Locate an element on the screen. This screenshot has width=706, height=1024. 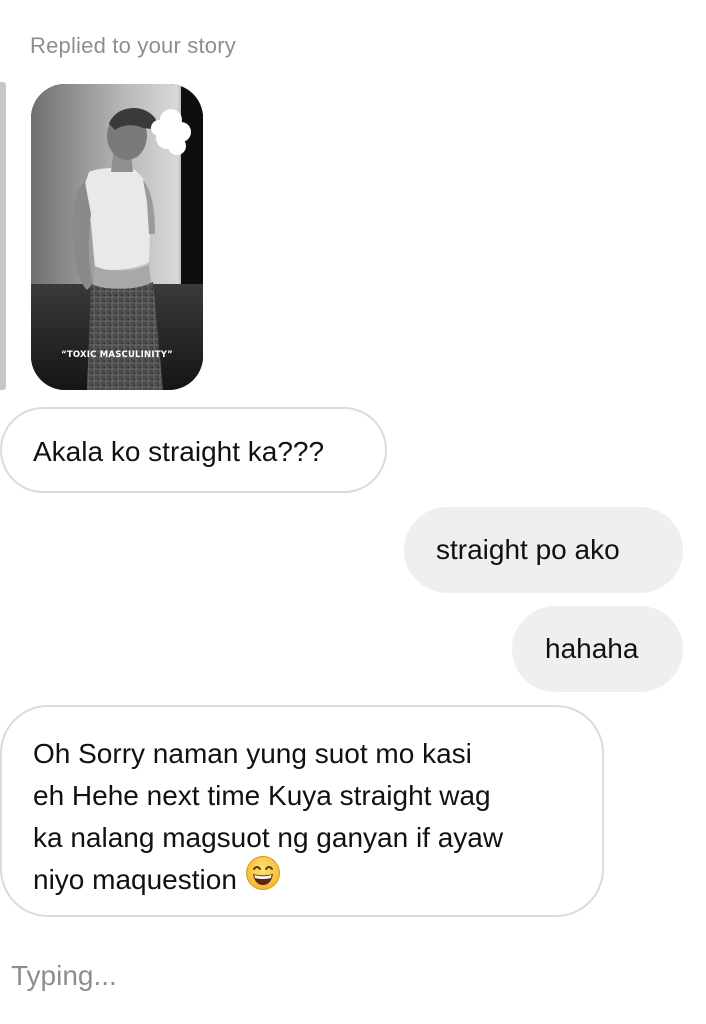
message-text-line: Oh Sorry naman yung suot mo kasi is located at coordinates (252, 753).